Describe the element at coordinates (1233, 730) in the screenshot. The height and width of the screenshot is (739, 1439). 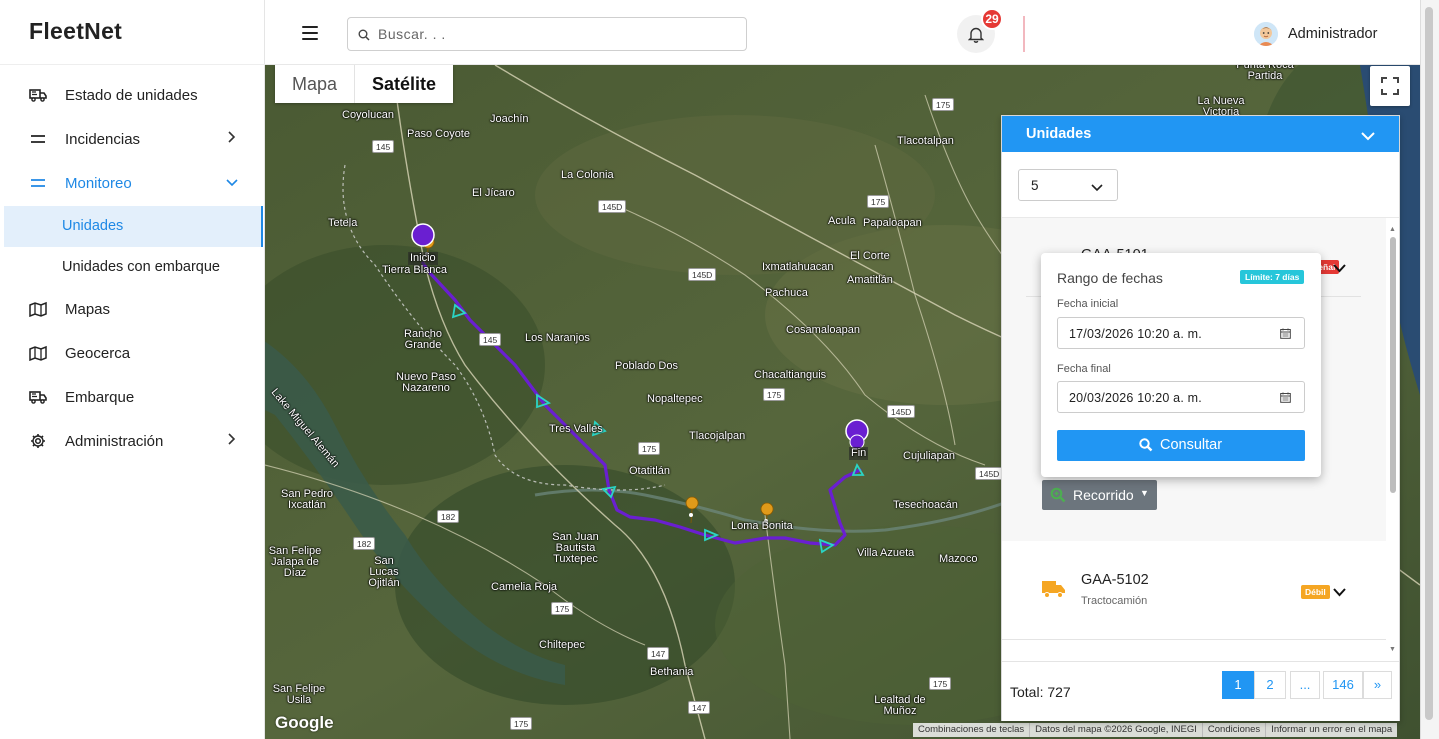
I see `terms-link: Condiciones` at that location.